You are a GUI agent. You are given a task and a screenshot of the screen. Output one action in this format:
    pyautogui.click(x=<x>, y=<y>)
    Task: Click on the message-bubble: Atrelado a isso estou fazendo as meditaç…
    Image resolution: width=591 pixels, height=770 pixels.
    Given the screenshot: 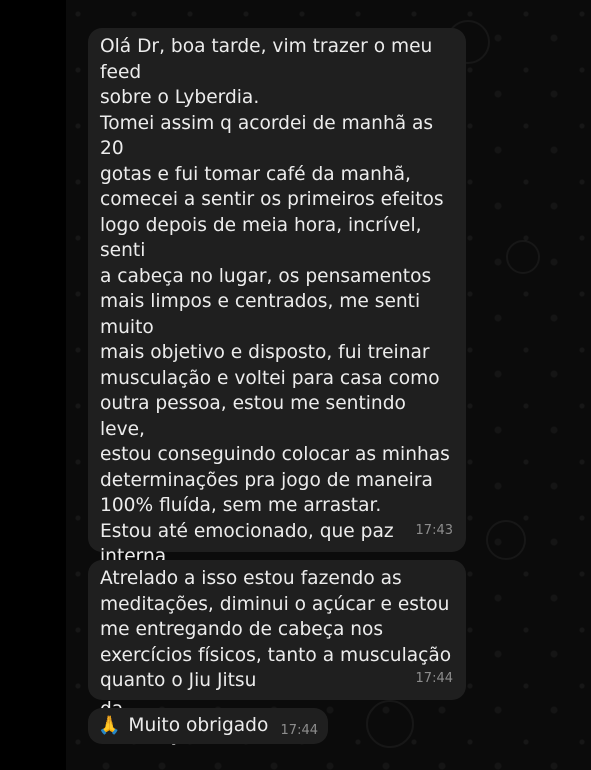 What is the action you would take?
    pyautogui.click(x=277, y=630)
    